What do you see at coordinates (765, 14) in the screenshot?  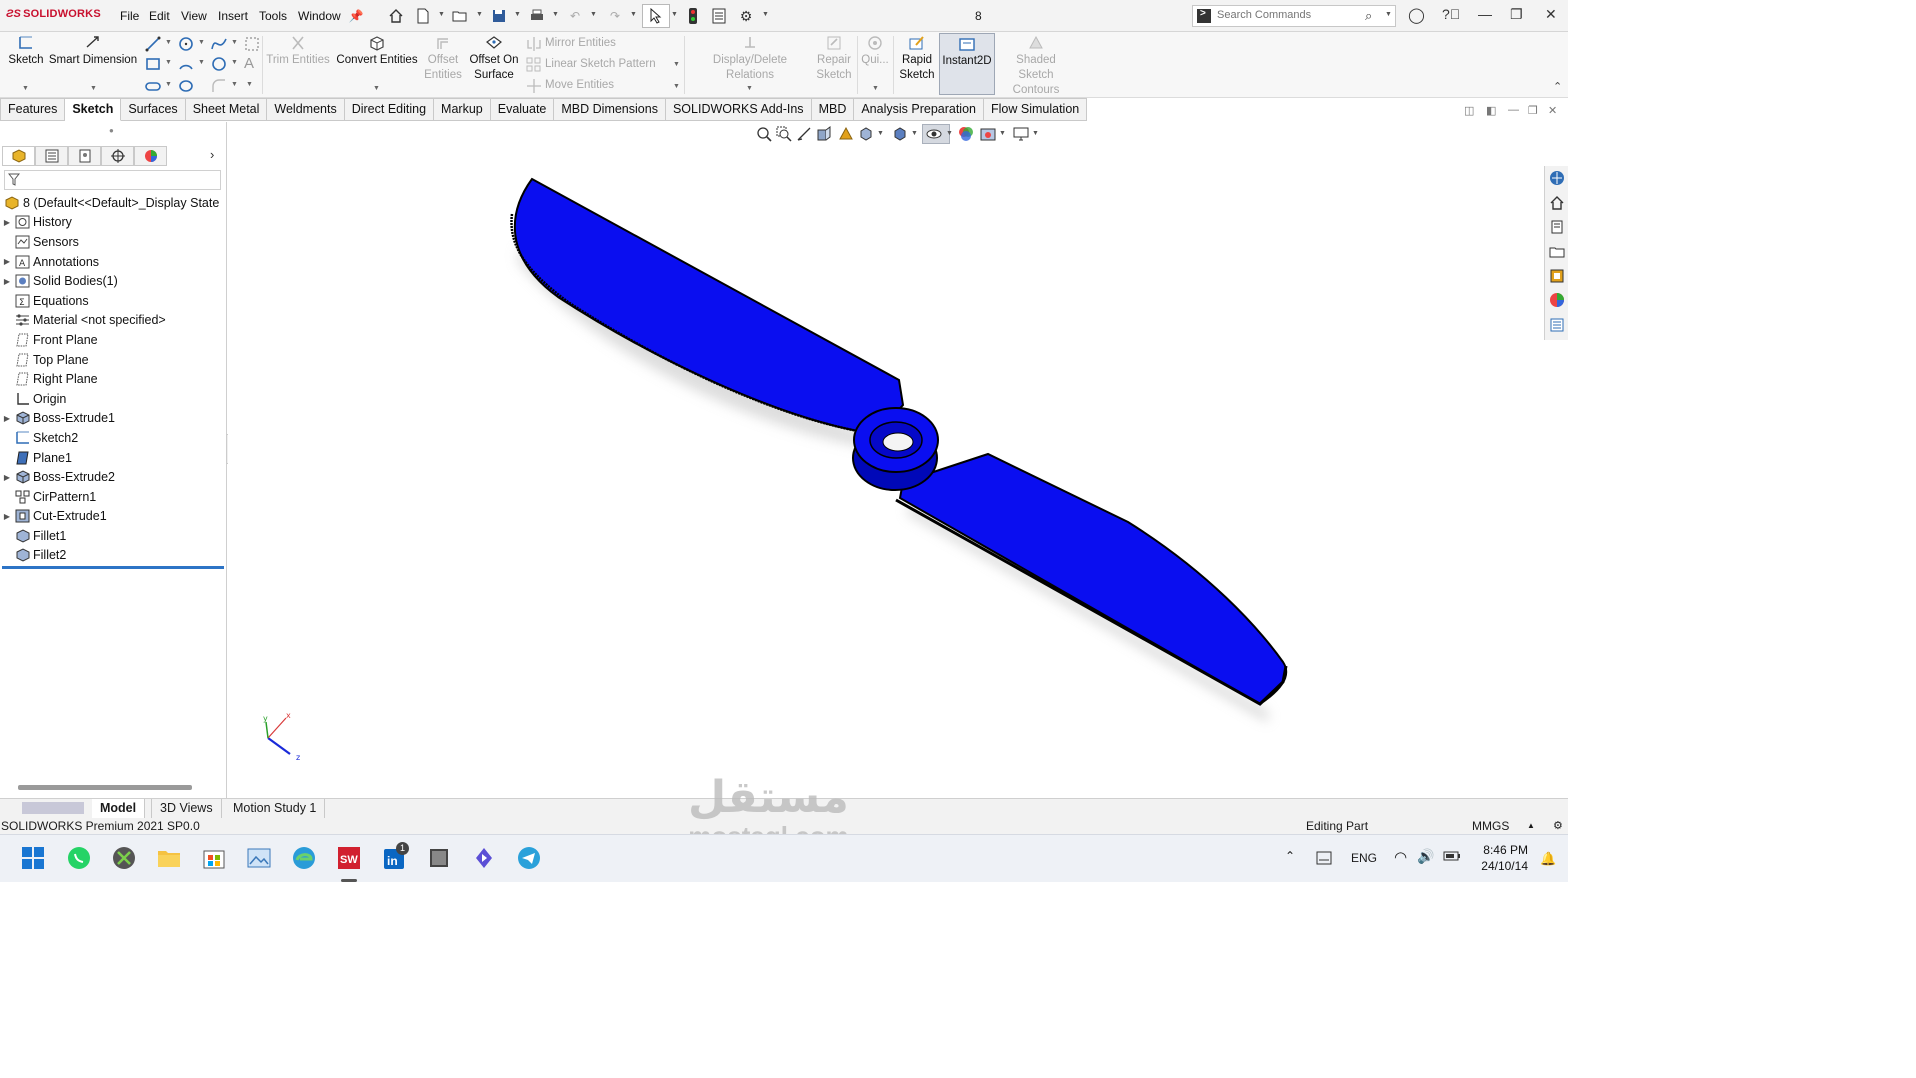 I see `options-dropdown-icon: ▼` at bounding box center [765, 14].